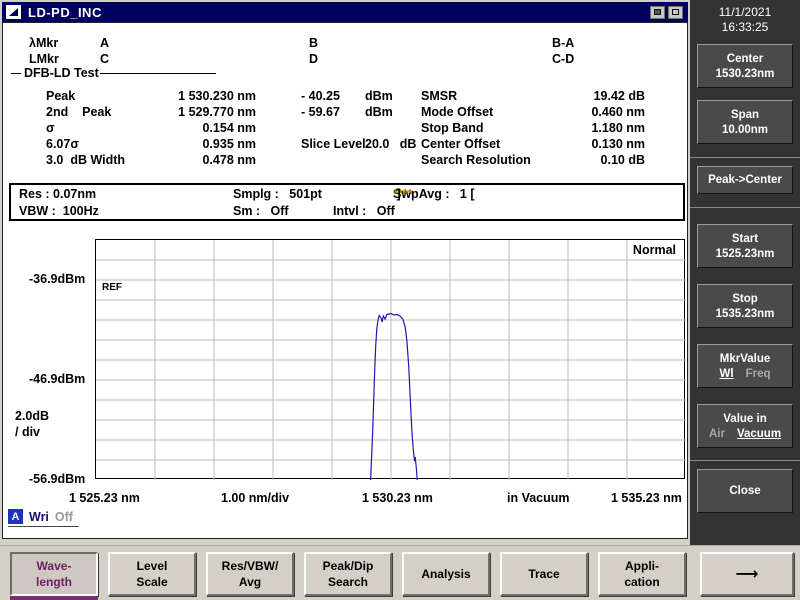 Image resolution: width=800 pixels, height=600 pixels. I want to click on fkey-analysis: Analysis, so click(446, 574).